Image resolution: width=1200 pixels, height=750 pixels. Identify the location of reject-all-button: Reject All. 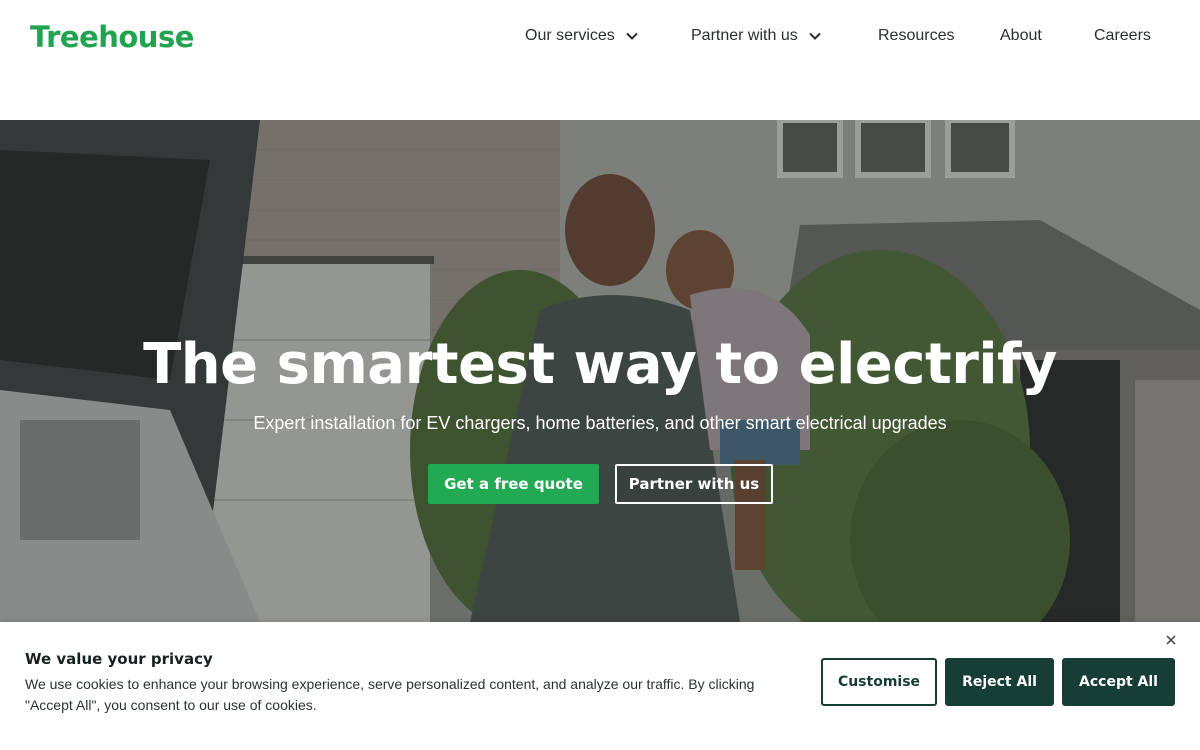
(999, 682).